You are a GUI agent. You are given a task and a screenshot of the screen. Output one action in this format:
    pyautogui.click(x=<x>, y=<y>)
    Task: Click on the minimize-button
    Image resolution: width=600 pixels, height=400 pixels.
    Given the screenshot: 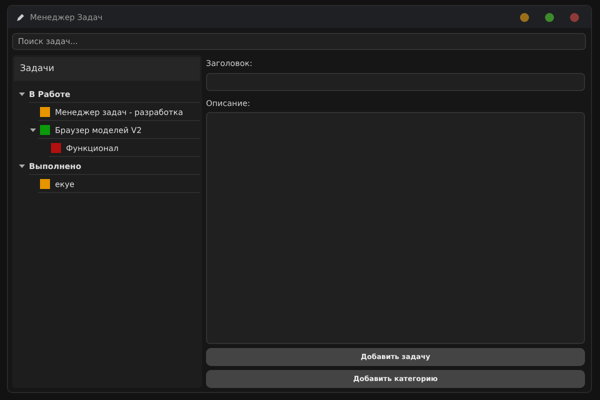 What is the action you would take?
    pyautogui.click(x=524, y=17)
    